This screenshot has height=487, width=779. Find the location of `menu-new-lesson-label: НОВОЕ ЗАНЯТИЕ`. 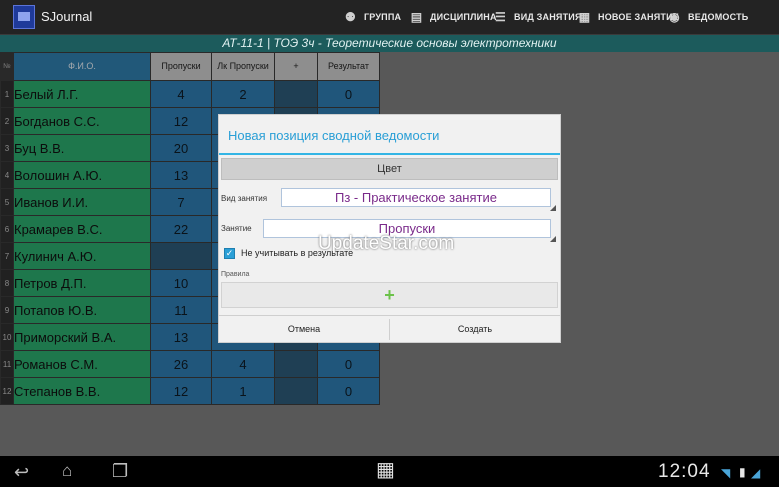

menu-new-lesson-label: НОВОЕ ЗАНЯТИЕ is located at coordinates (638, 17).